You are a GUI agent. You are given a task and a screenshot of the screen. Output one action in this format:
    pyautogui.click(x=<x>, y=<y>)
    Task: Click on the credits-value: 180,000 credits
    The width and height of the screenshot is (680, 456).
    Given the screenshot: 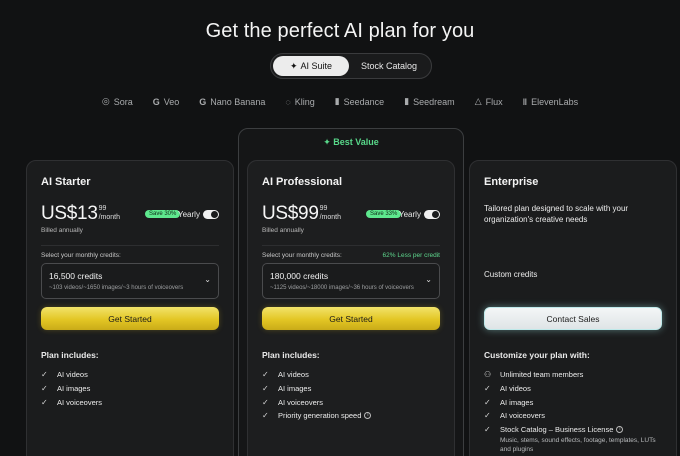 What is the action you would take?
    pyautogui.click(x=299, y=276)
    